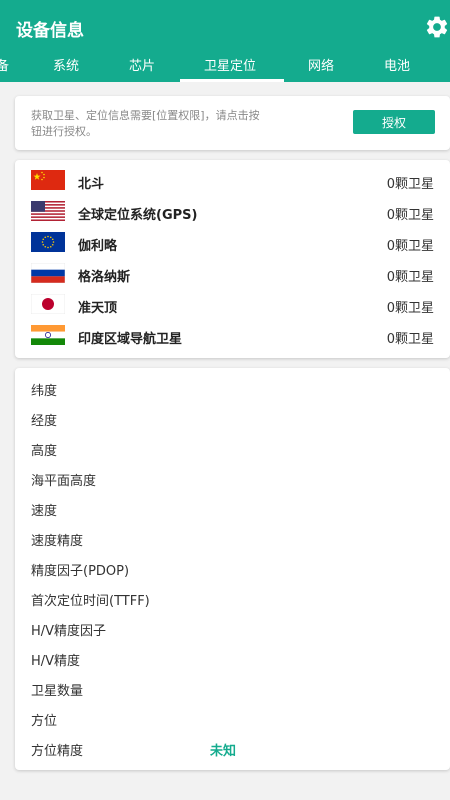 The image size is (450, 800). Describe the element at coordinates (232, 80) in the screenshot. I see `tab-indicator` at that location.